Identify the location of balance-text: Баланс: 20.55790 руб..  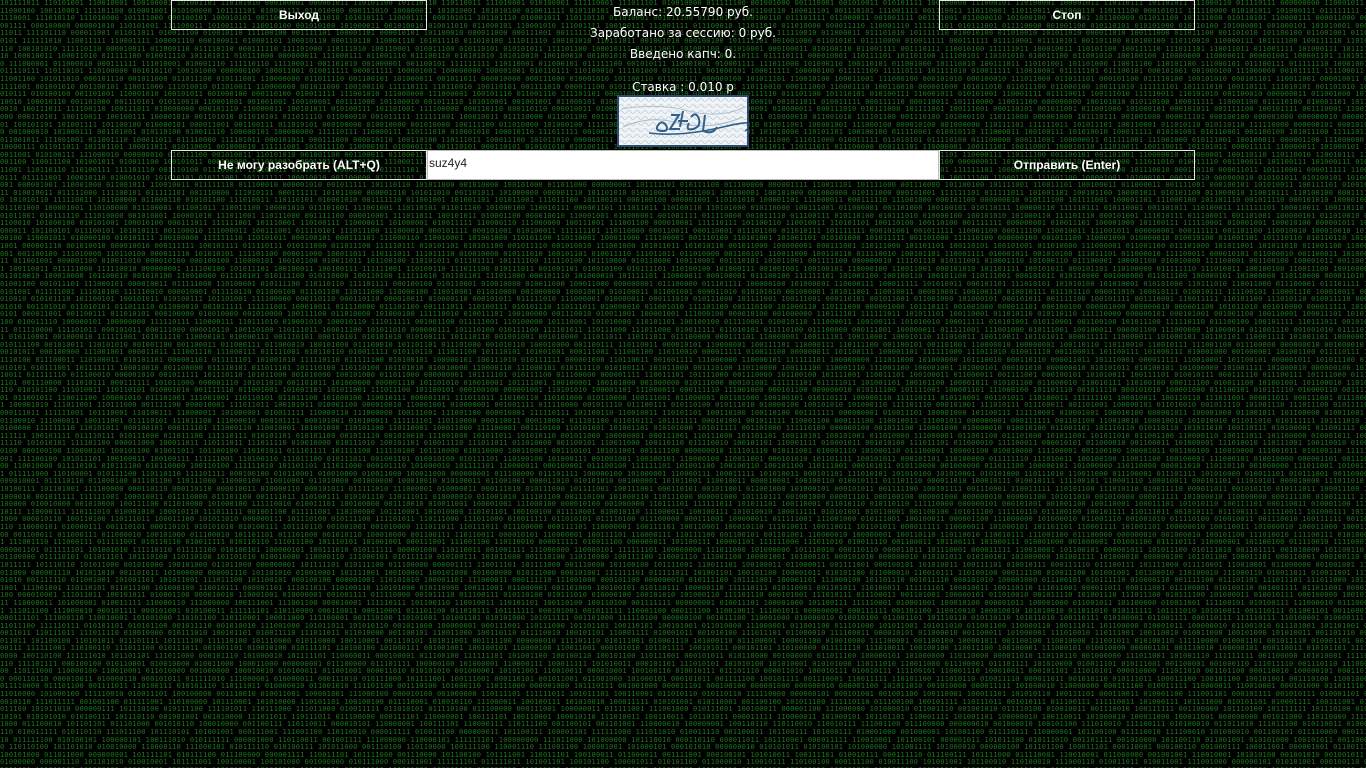
(683, 12).